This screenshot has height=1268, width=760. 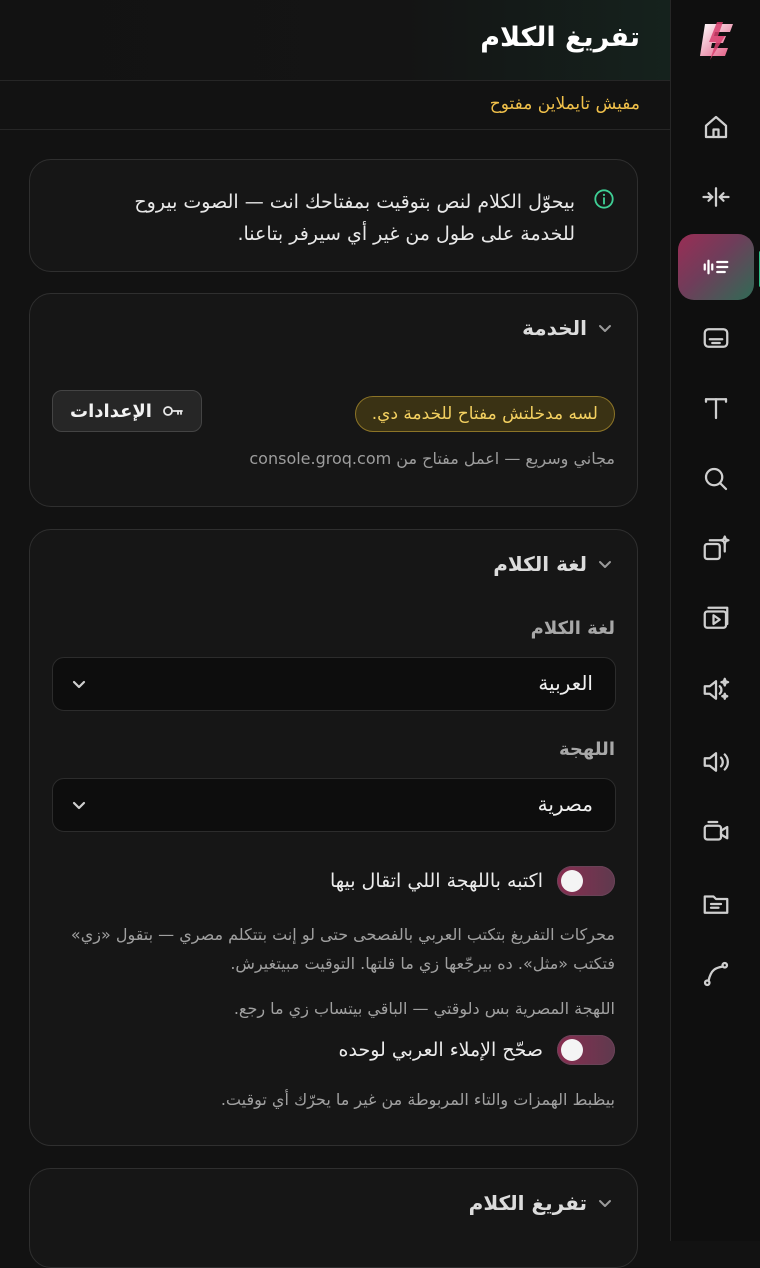 I want to click on app-logo, so click(x=717, y=40).